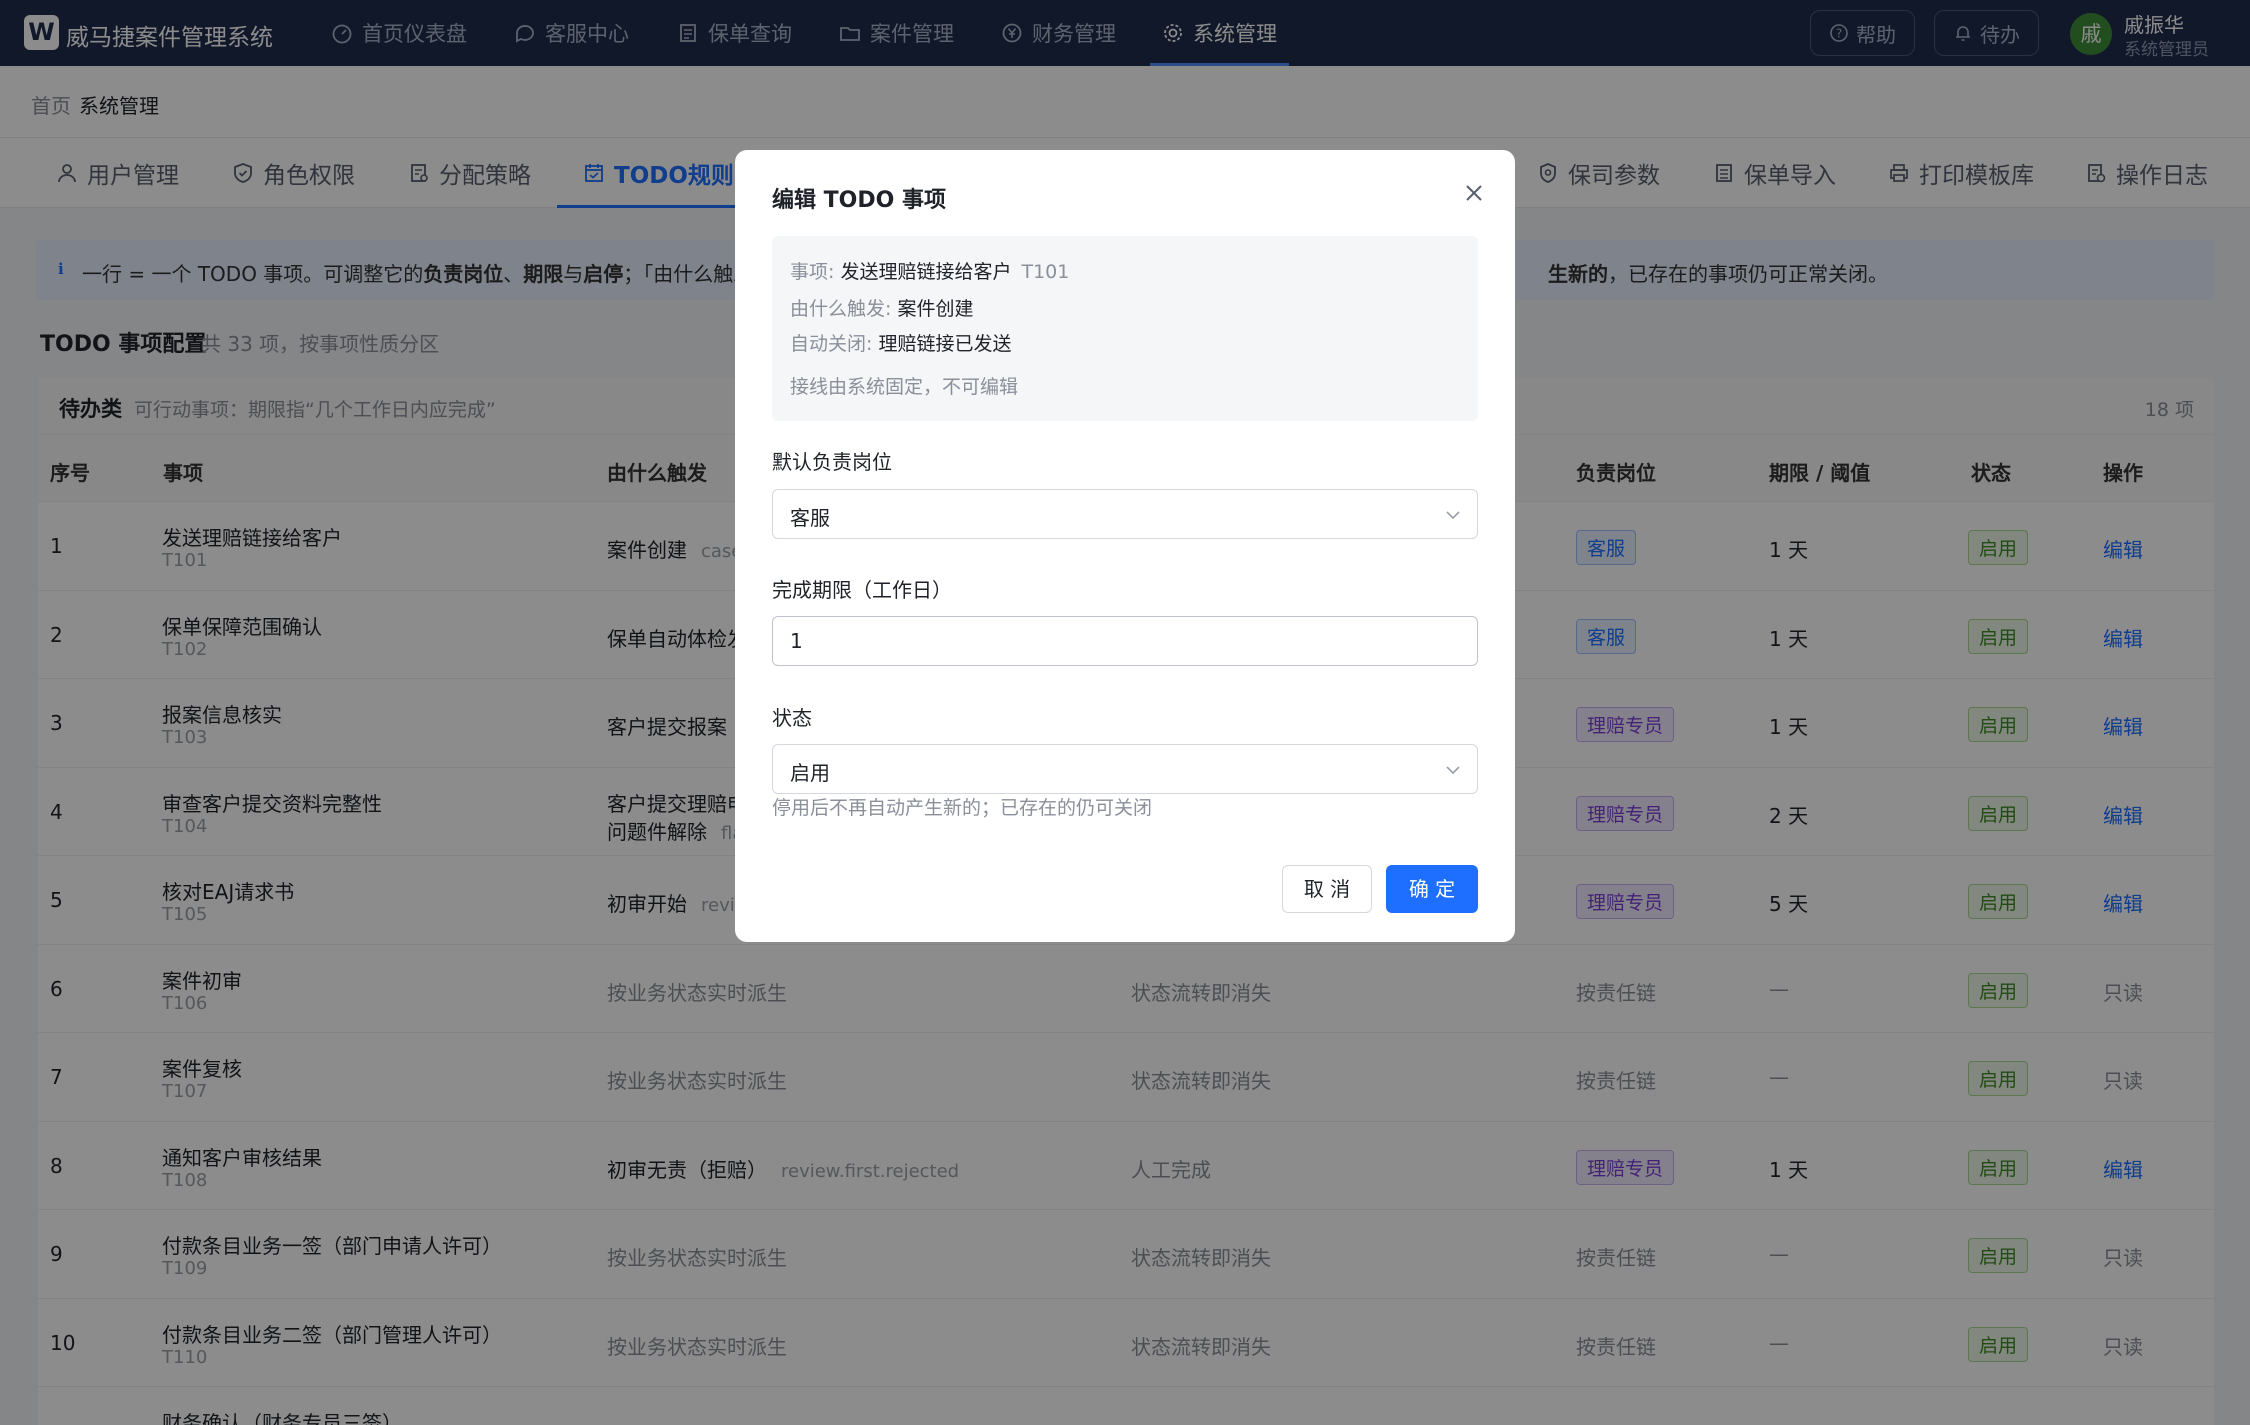  I want to click on info-trigger: 由什么触发: 案件创建, so click(882, 309).